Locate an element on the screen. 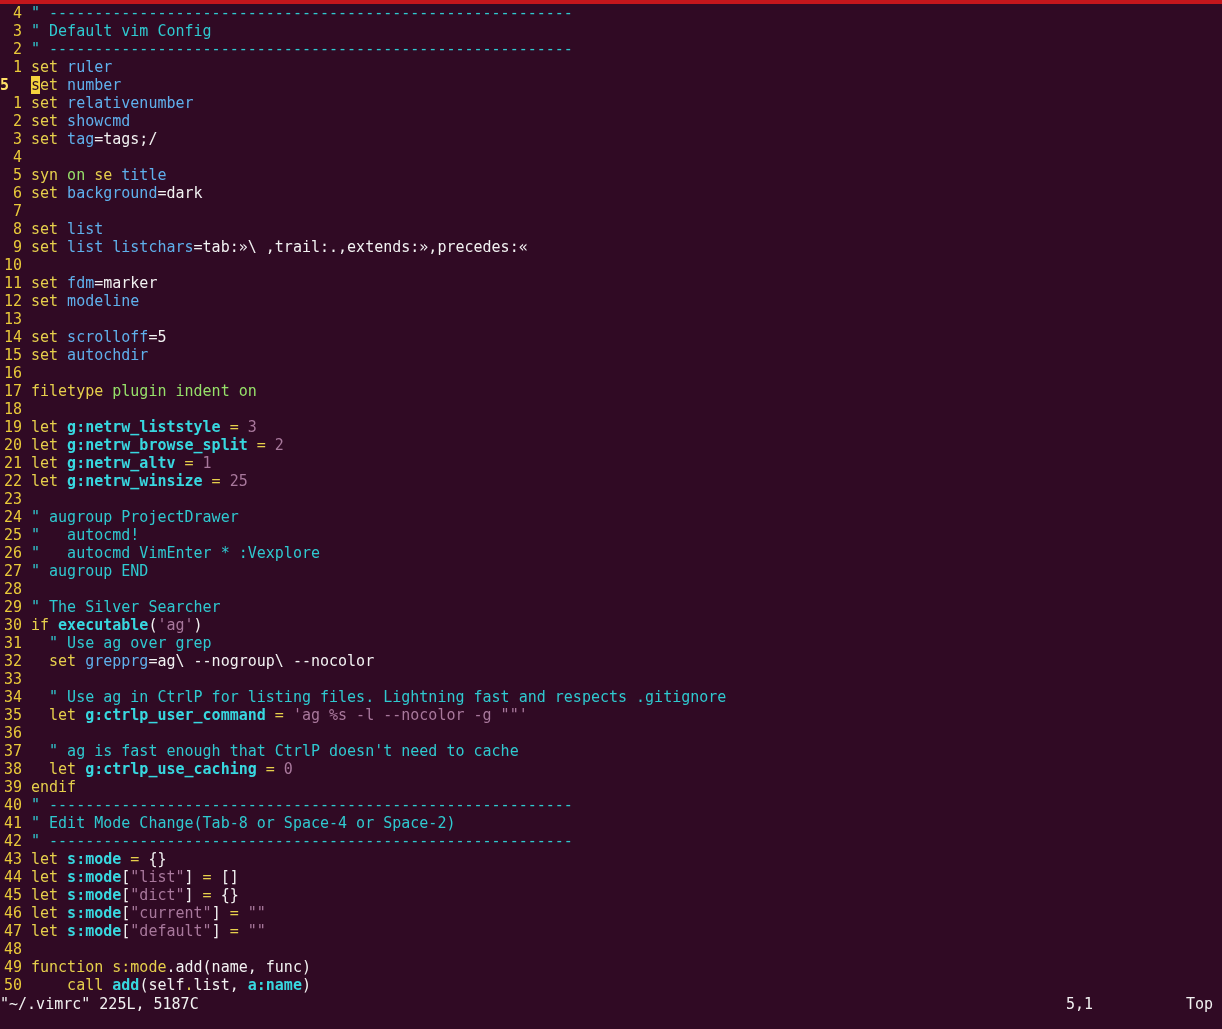 The width and height of the screenshot is (1222, 1029). code-line: " The Silver Searcher is located at coordinates (126, 607).